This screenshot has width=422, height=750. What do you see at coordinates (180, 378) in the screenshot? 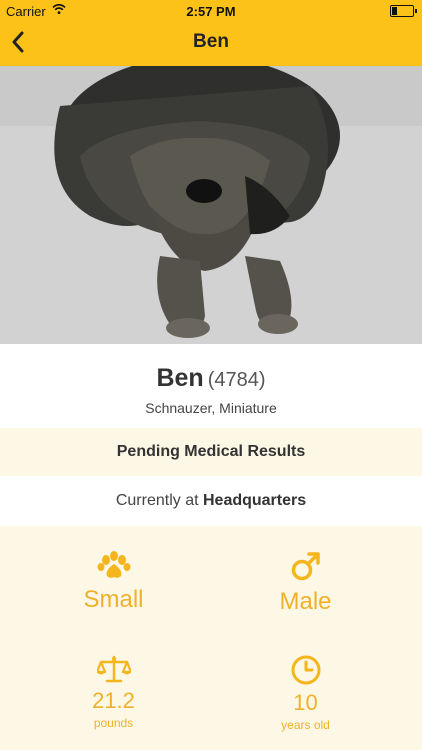
I see `pet-name: Ben` at bounding box center [180, 378].